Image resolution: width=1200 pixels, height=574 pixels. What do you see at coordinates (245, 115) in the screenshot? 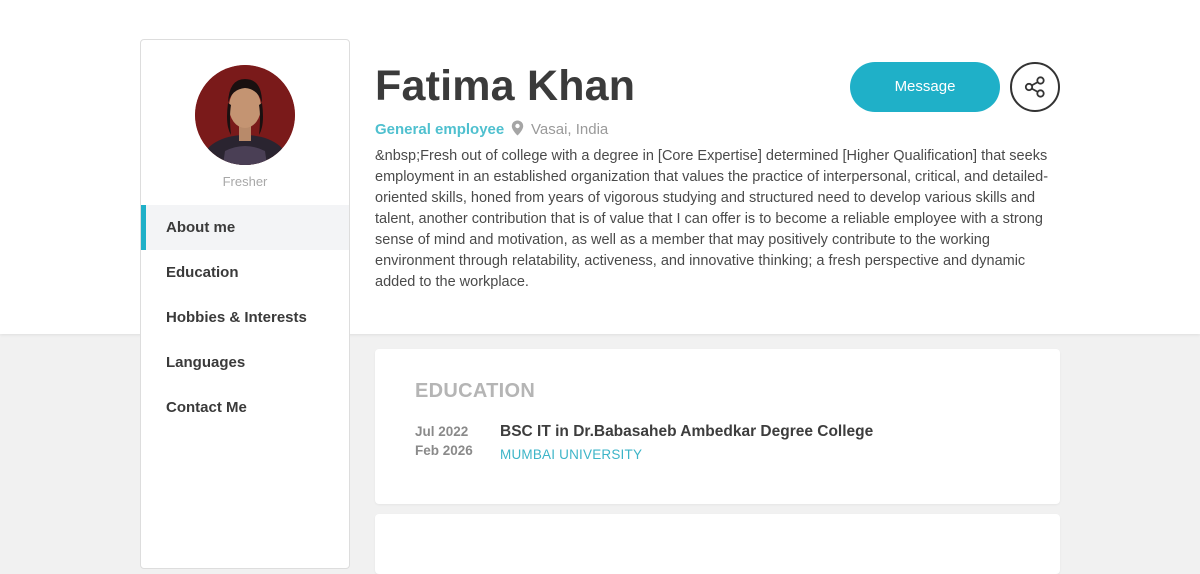
I see `avatar` at bounding box center [245, 115].